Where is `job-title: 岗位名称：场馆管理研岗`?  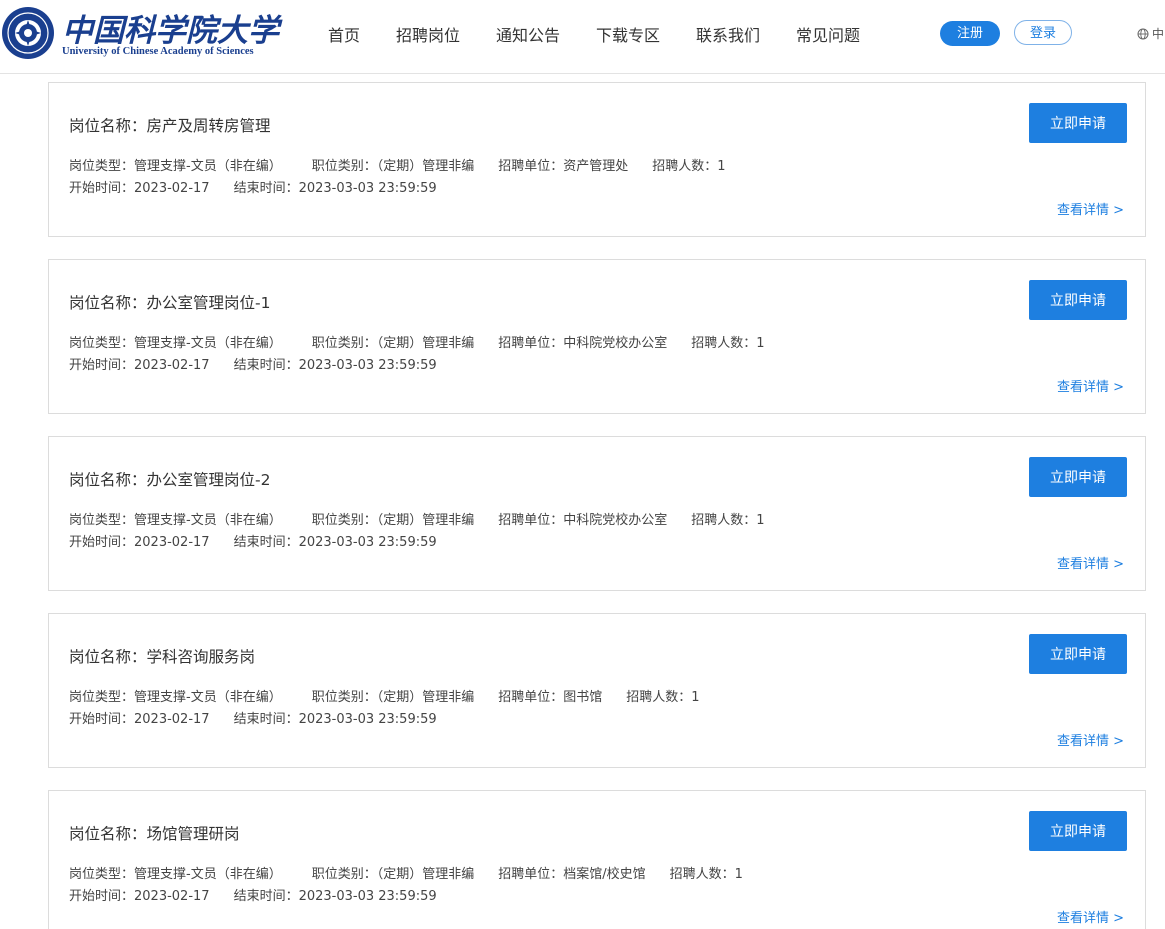
job-title: 岗位名称：场馆管理研岗 is located at coordinates (154, 834).